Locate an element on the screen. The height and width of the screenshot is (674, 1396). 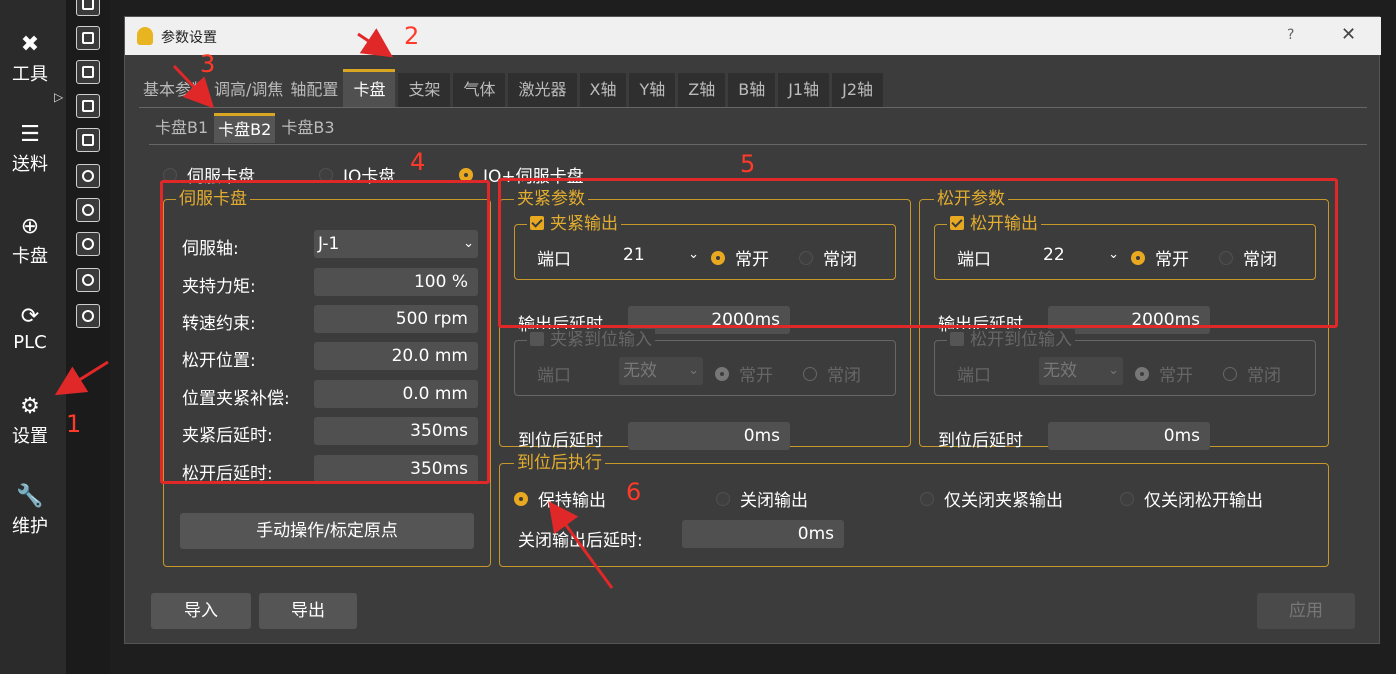
radio-release-no: 常开 is located at coordinates (1160, 257).